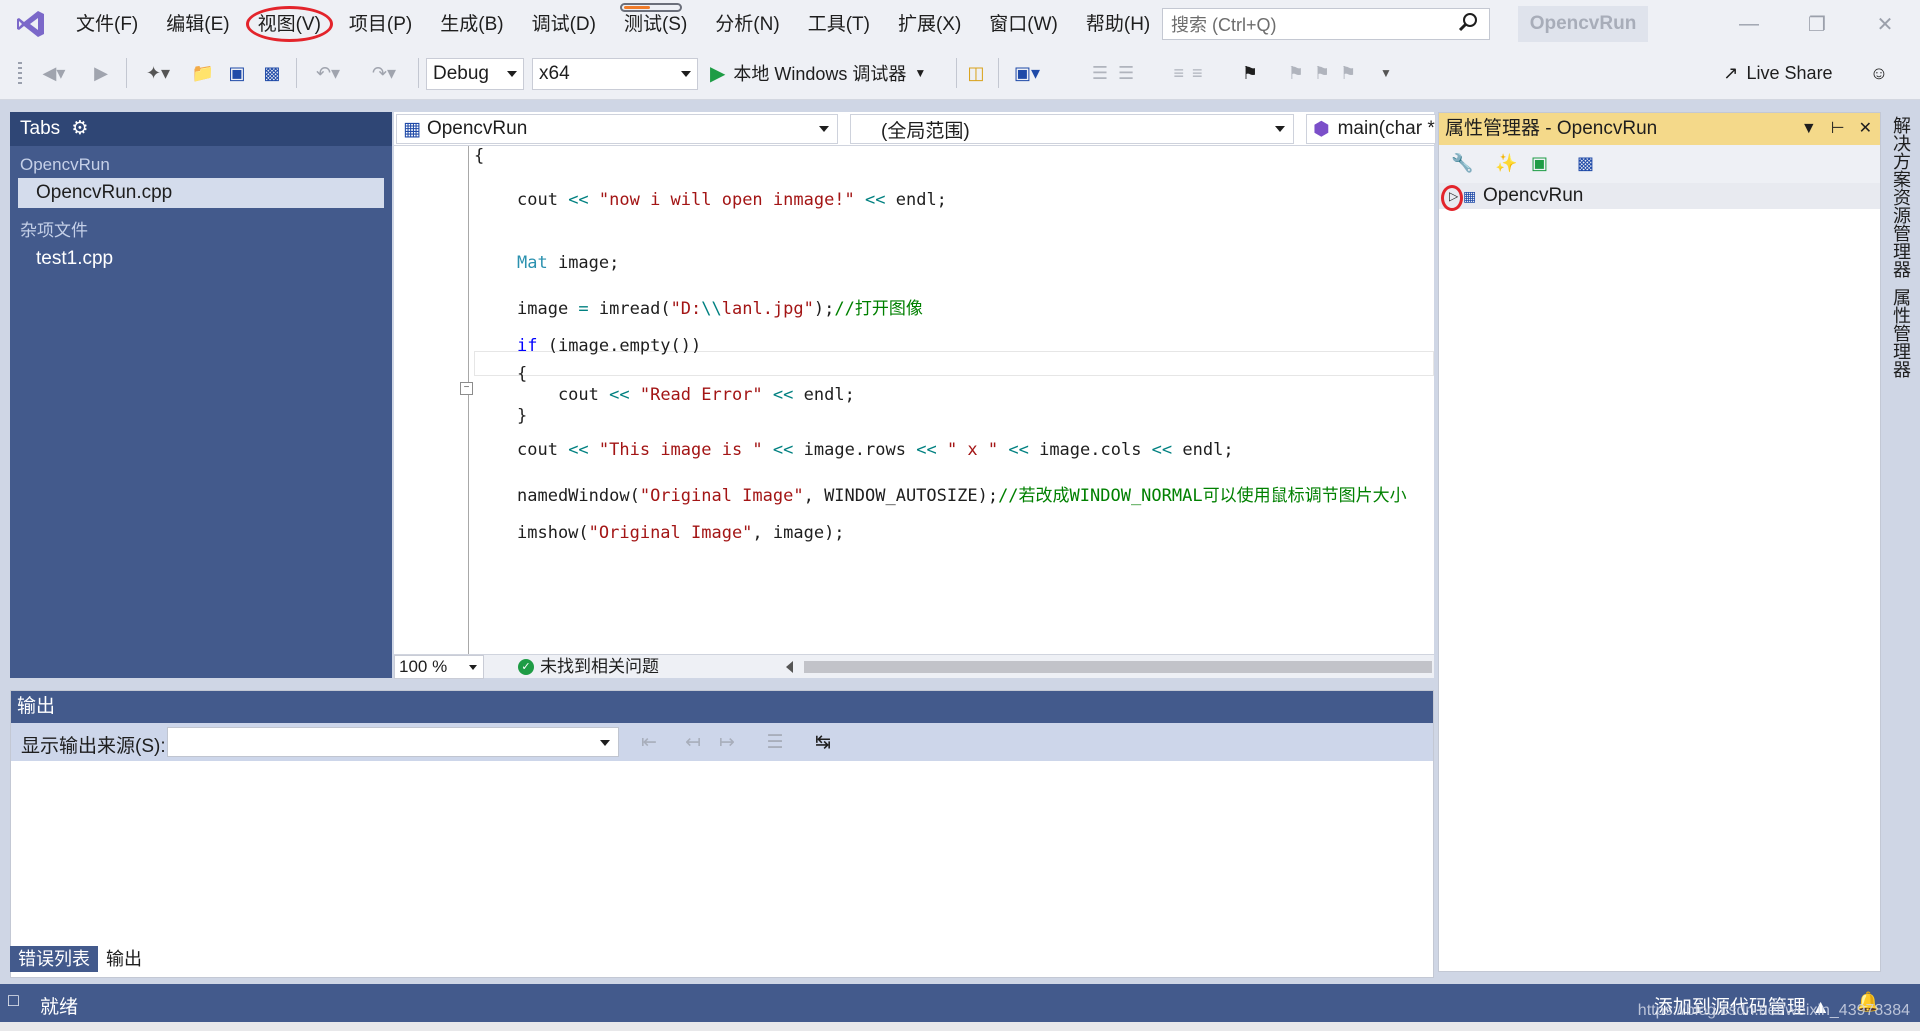 This screenshot has height=1031, width=1920. I want to click on member-select: ⬢ main(char *, so click(1371, 129).